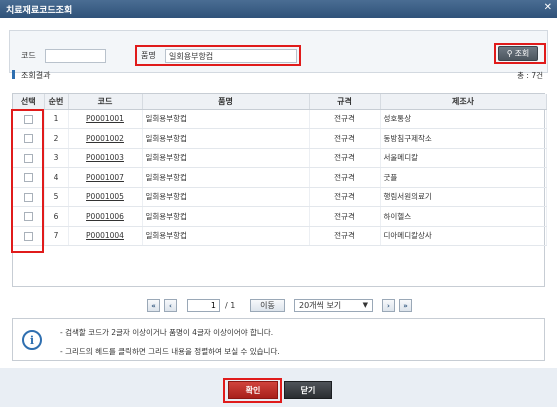  Describe the element at coordinates (56, 197) in the screenshot. I see `row-number: 5` at that location.